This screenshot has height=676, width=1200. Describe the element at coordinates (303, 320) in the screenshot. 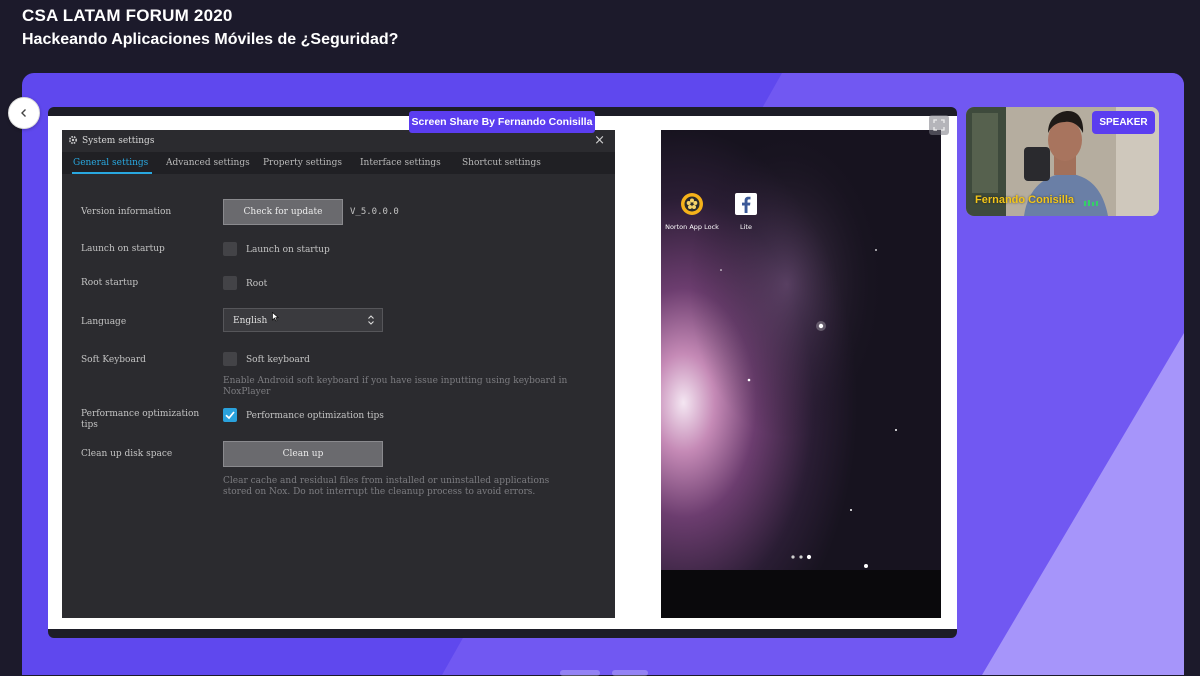

I see `language-select: English` at that location.